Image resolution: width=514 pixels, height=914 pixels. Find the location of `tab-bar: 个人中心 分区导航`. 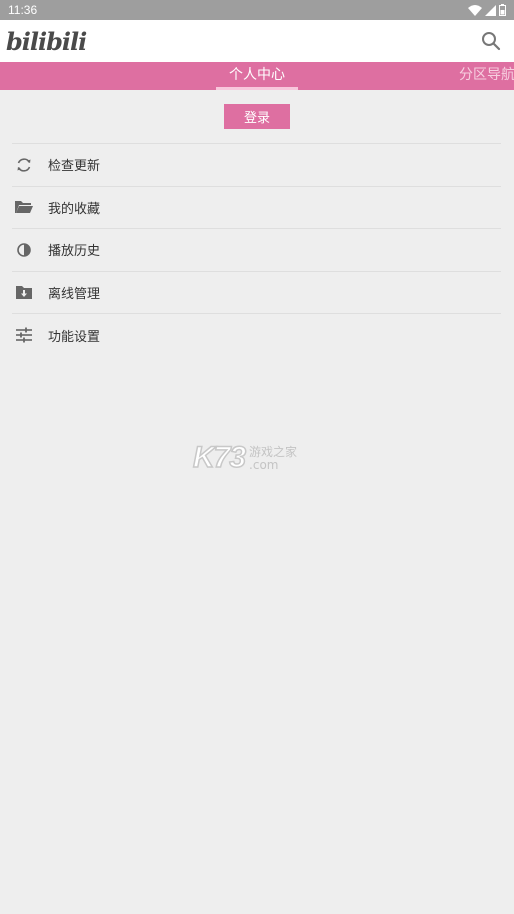

tab-bar: 个人中心 分区导航 is located at coordinates (257, 76).